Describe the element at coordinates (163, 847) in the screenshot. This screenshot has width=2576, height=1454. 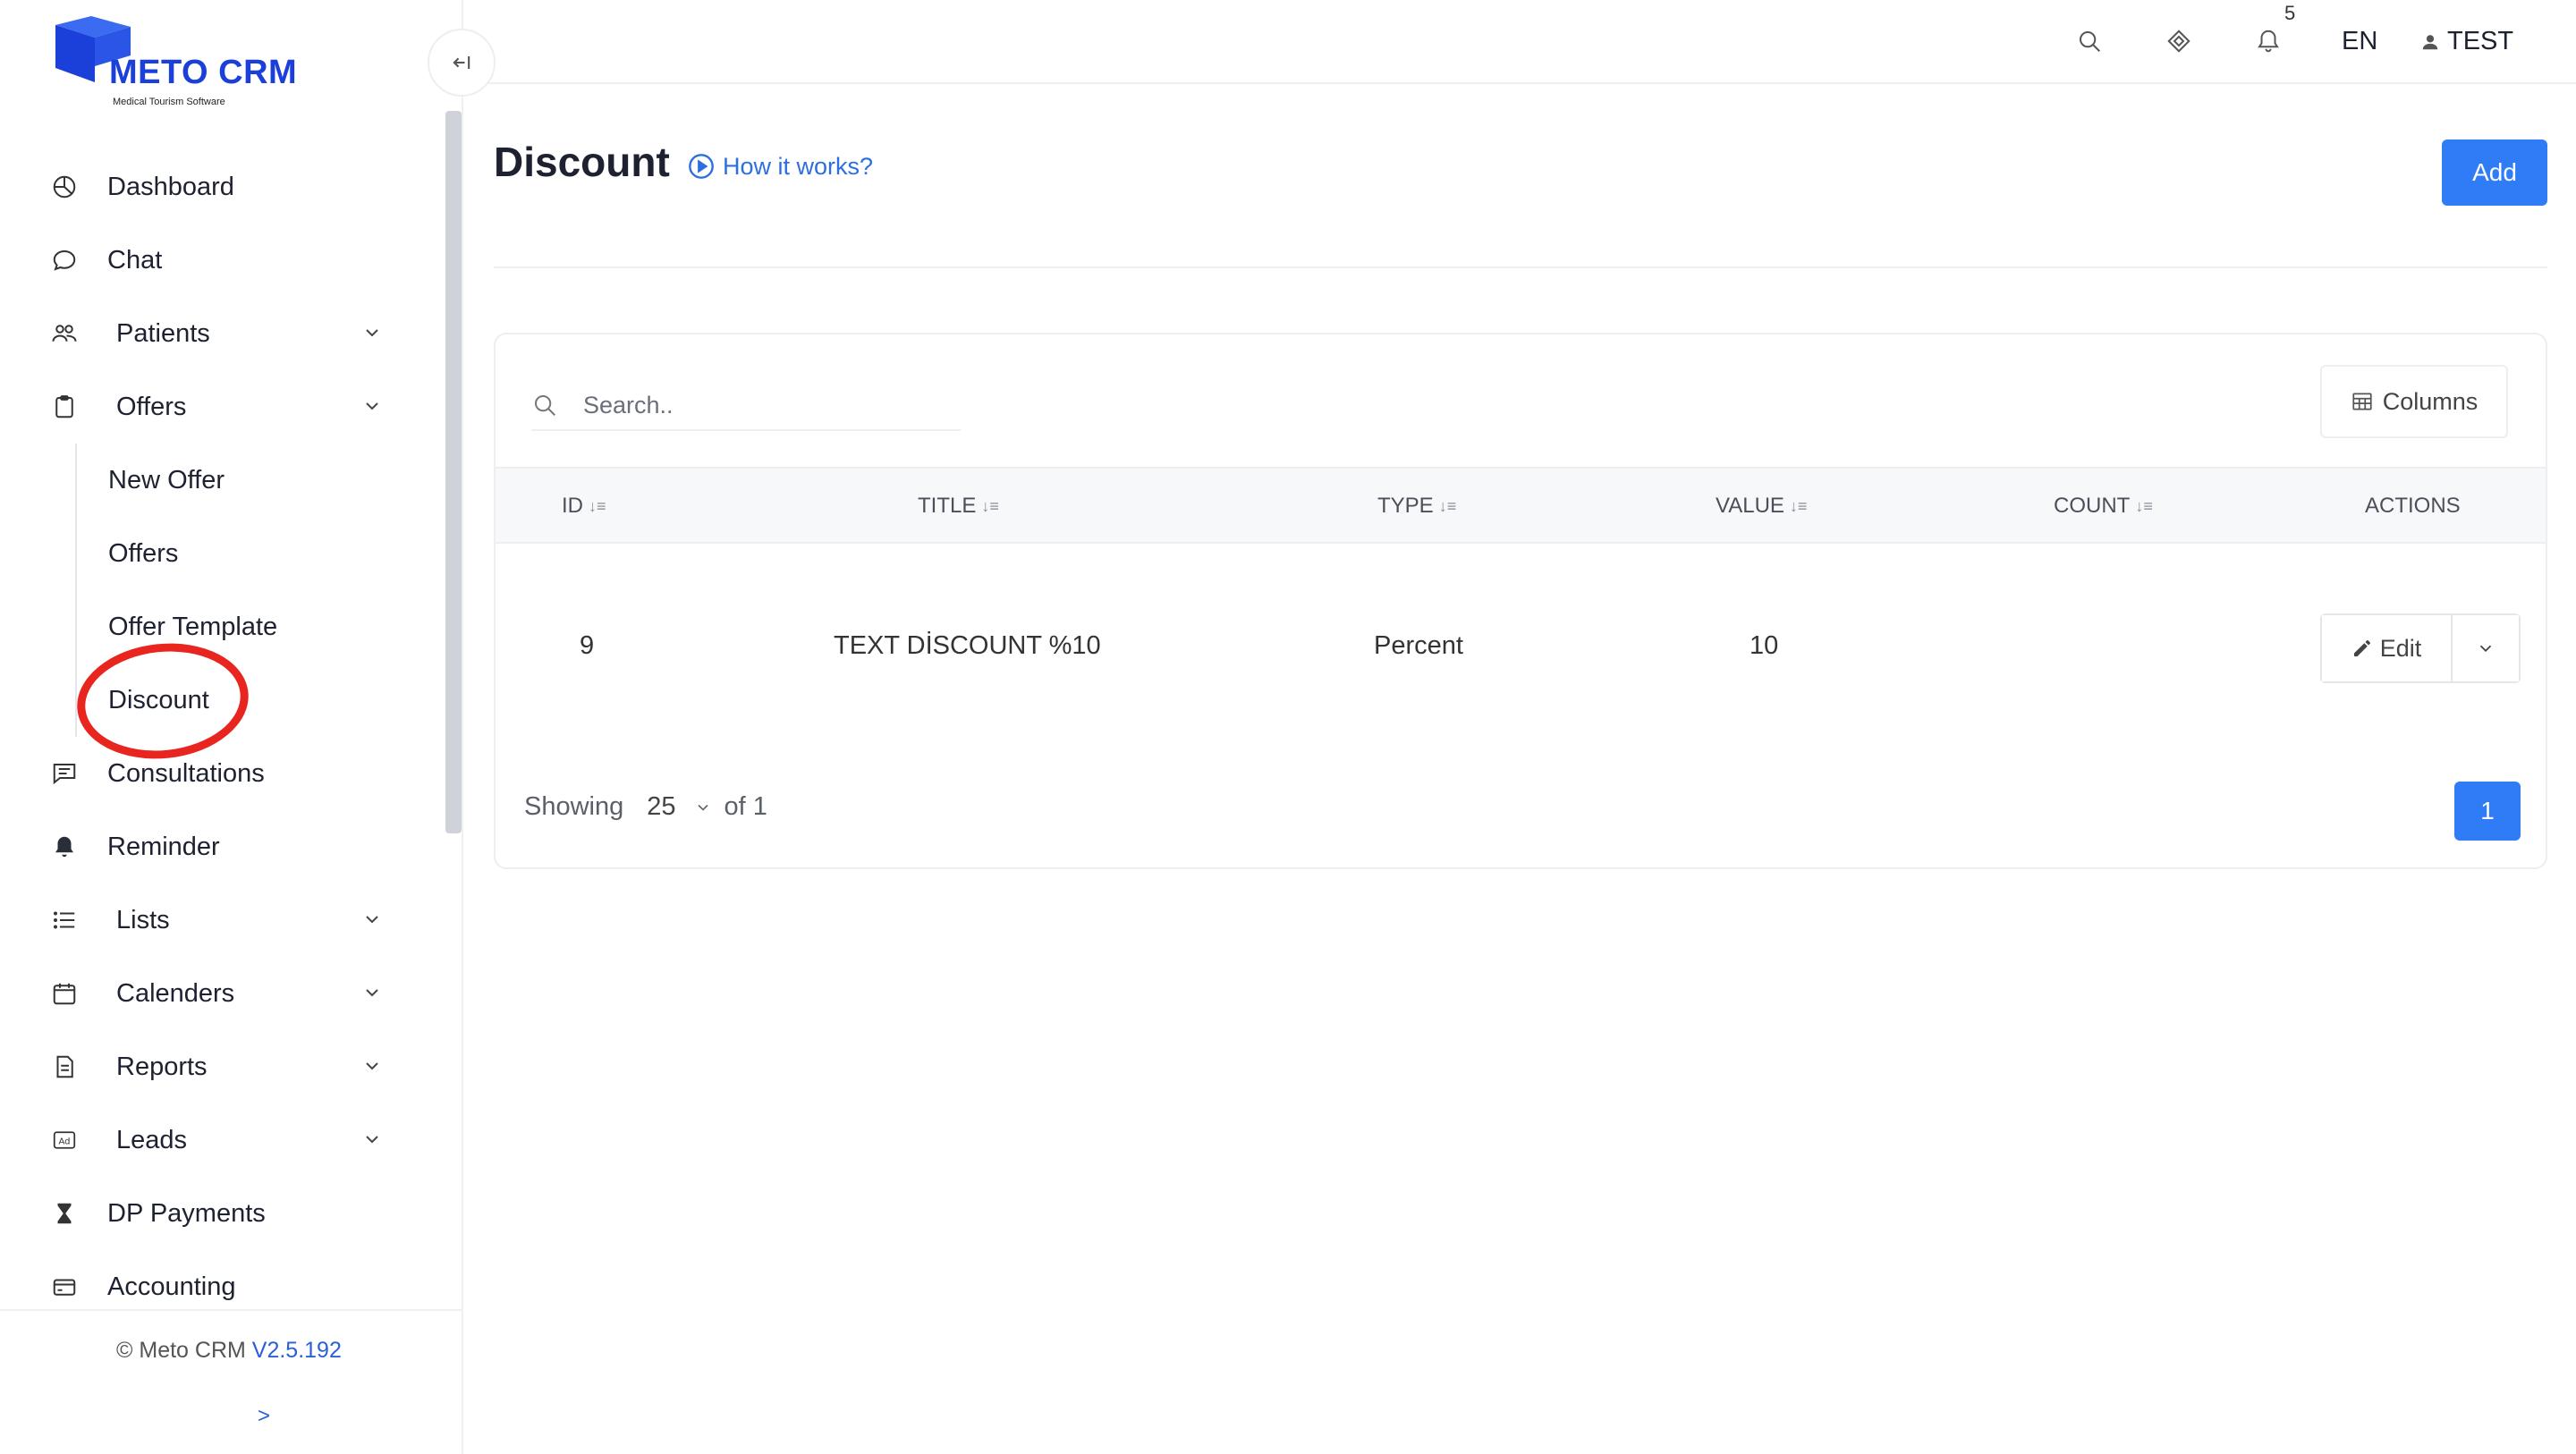
I see `sidebar-item-label: Reminder` at that location.